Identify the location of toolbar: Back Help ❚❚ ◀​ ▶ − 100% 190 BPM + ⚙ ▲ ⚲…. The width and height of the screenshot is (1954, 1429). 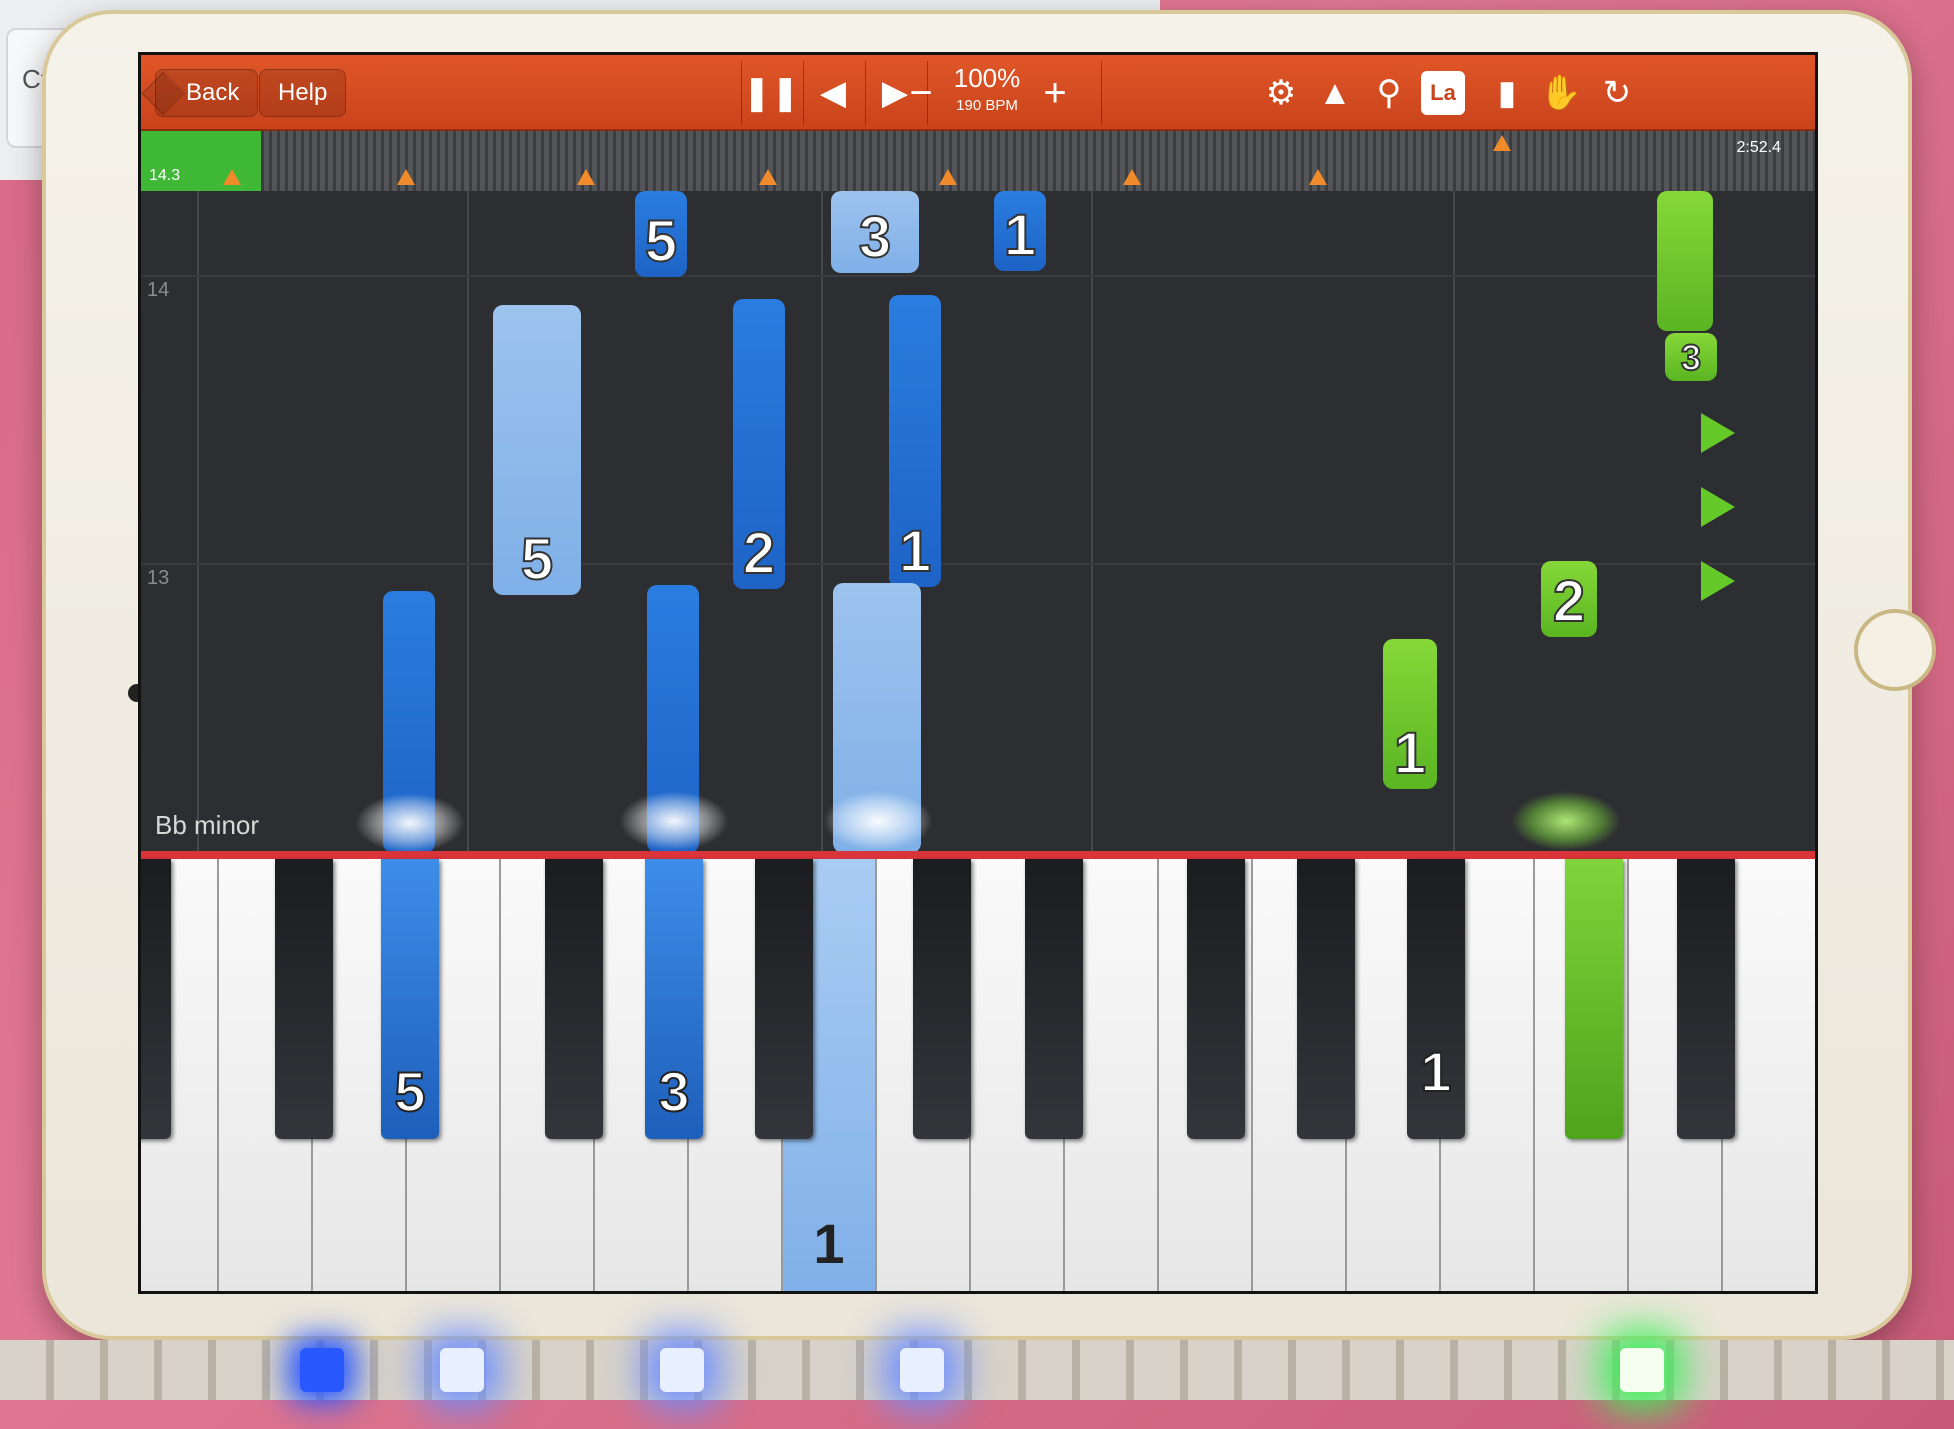
(978, 93).